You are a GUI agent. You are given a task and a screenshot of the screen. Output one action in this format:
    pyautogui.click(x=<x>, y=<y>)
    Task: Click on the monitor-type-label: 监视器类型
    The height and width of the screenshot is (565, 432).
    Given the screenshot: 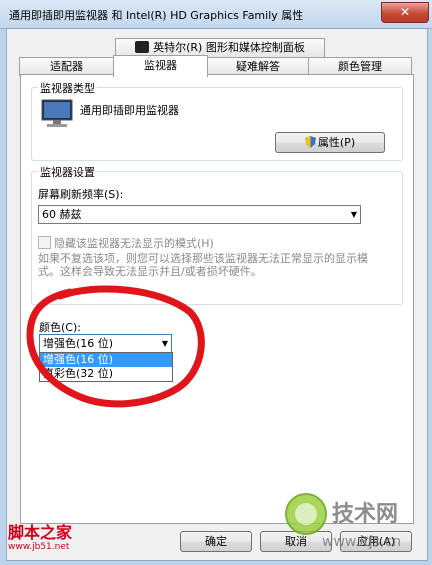 What is the action you would take?
    pyautogui.click(x=67, y=88)
    